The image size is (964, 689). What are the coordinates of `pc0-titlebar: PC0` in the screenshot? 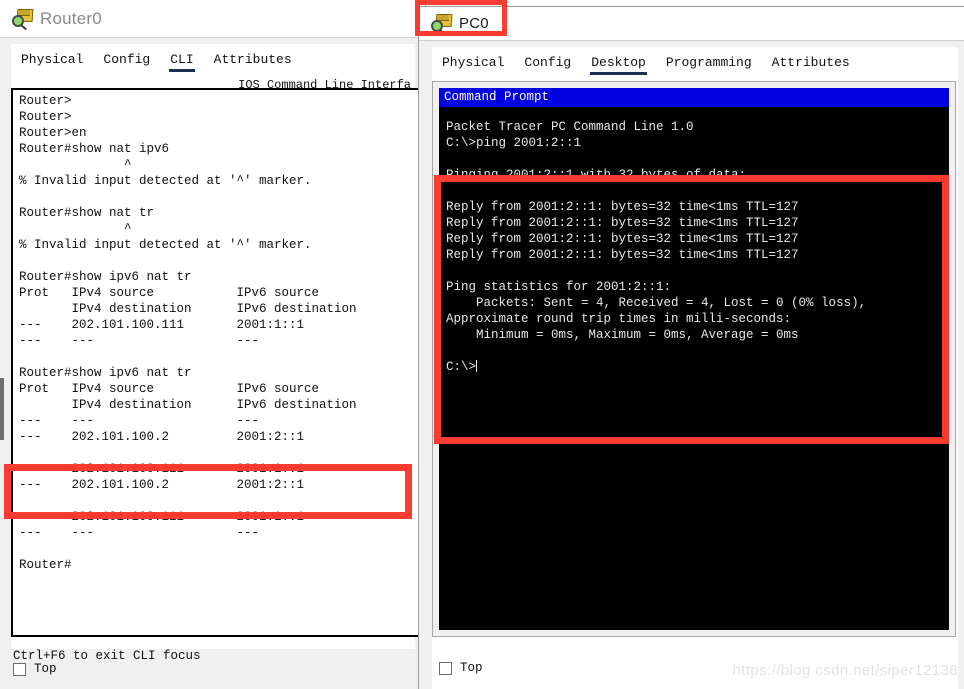 It's located at (691, 24).